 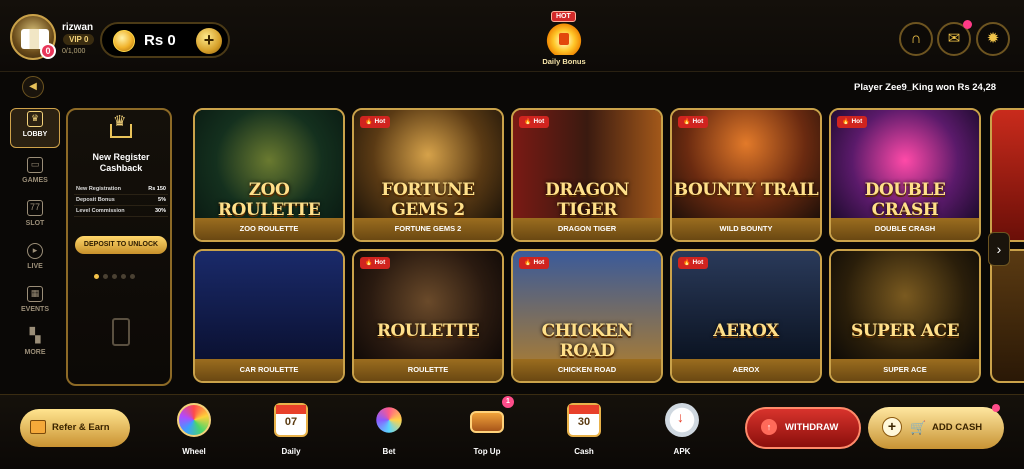 I want to click on nav-live: ▸ LIVE, so click(x=35, y=261).